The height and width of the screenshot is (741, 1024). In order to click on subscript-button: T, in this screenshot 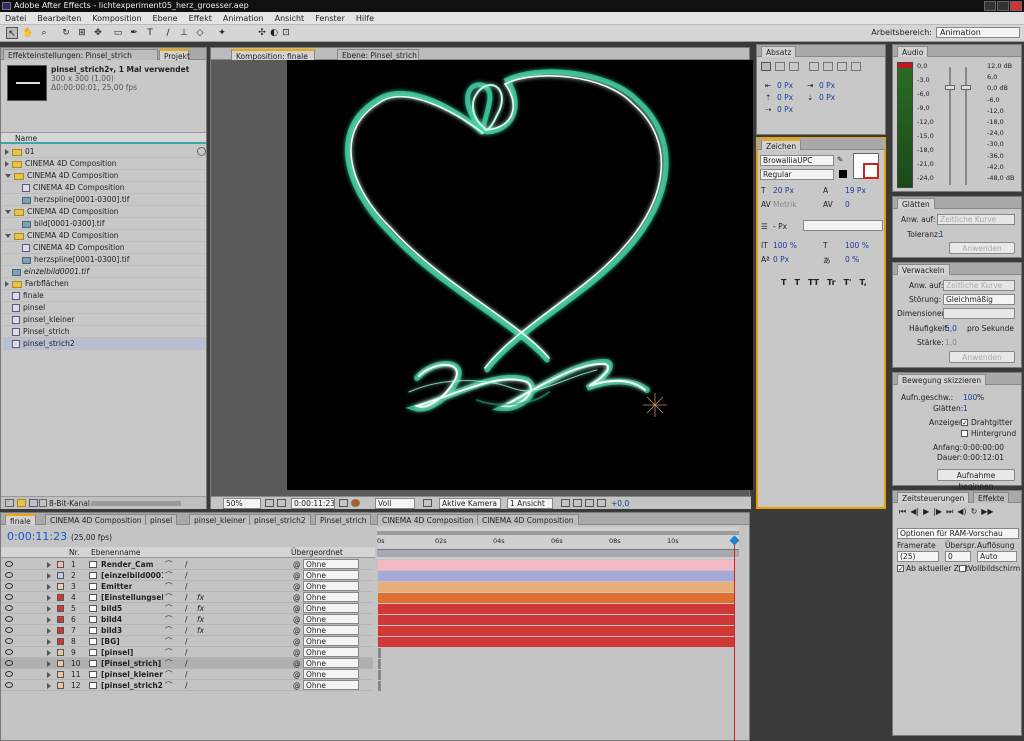, I will do `click(862, 282)`.